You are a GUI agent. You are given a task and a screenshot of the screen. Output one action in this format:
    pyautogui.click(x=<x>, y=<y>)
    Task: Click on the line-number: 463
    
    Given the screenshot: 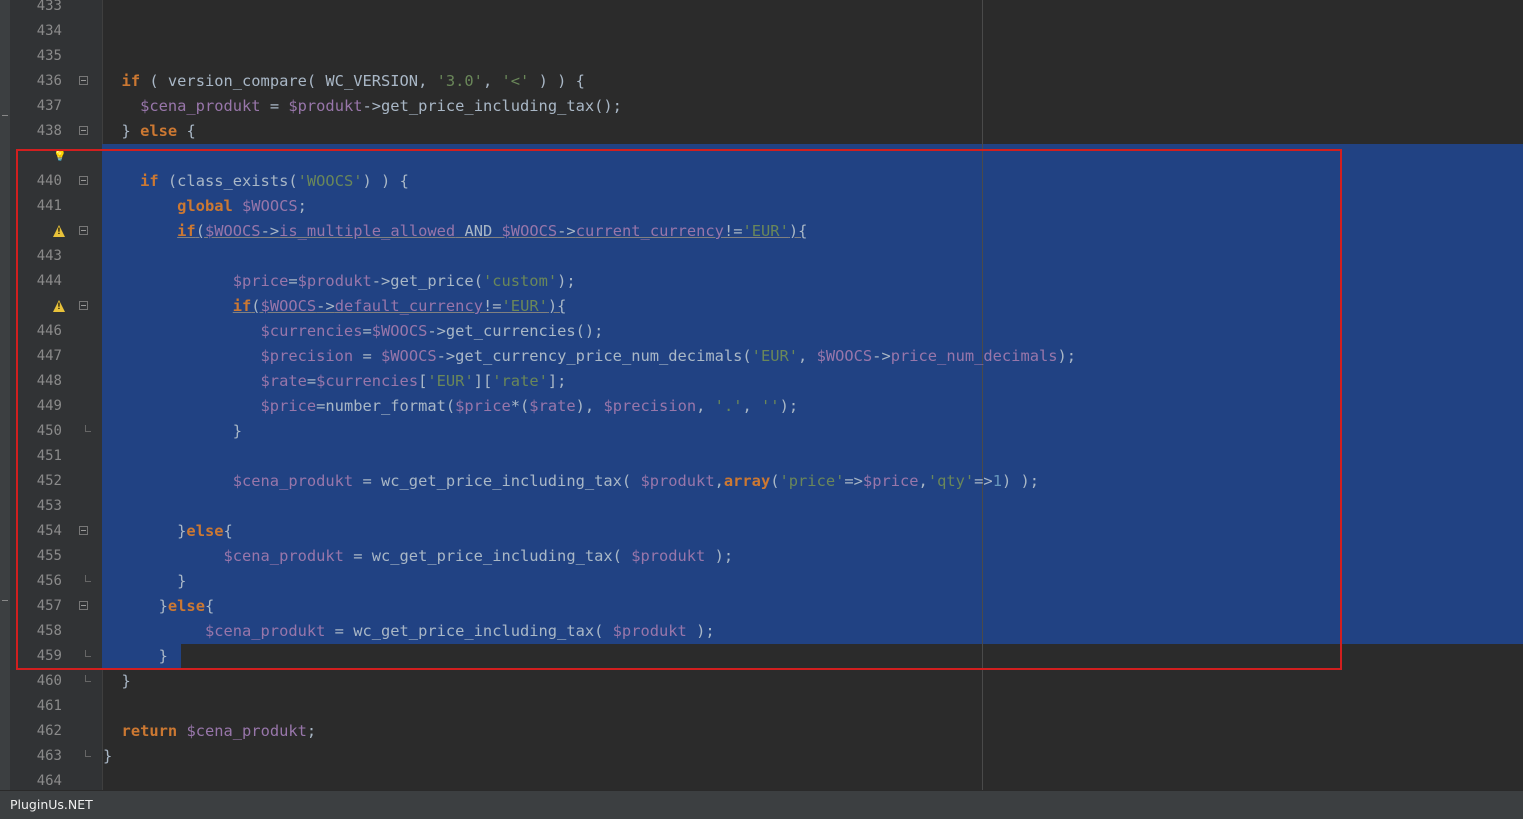 What is the action you would take?
    pyautogui.click(x=49, y=756)
    